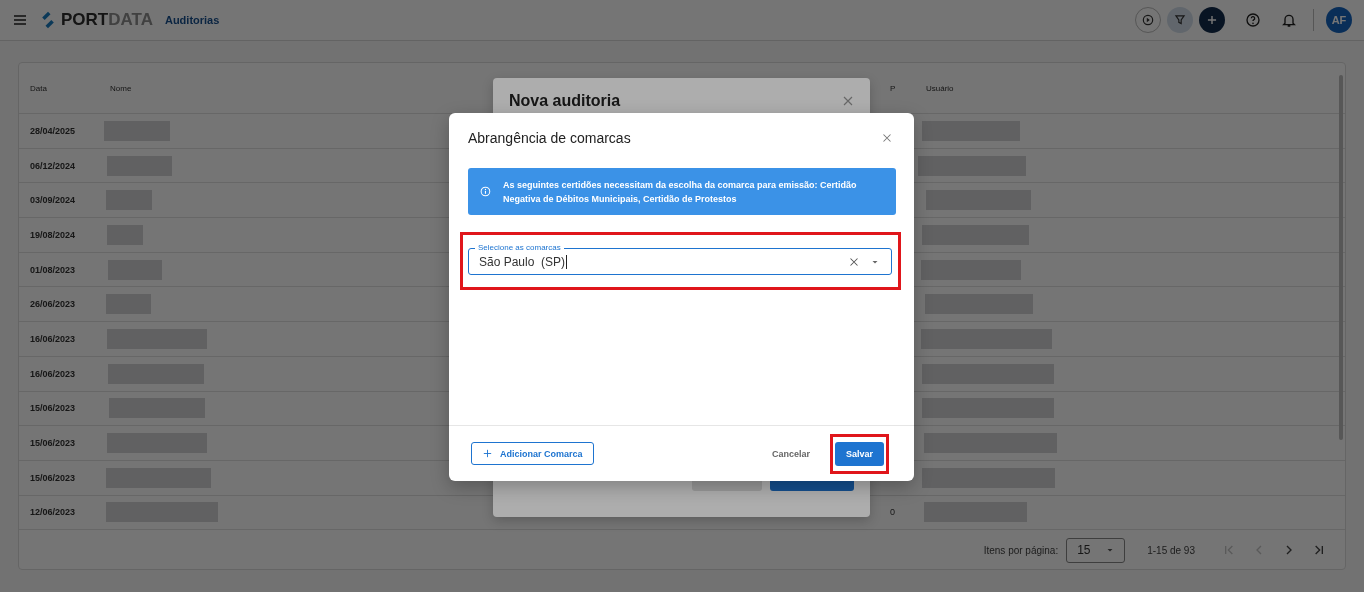 The height and width of the screenshot is (592, 1364). What do you see at coordinates (859, 453) in the screenshot?
I see `save-button: Salvar` at bounding box center [859, 453].